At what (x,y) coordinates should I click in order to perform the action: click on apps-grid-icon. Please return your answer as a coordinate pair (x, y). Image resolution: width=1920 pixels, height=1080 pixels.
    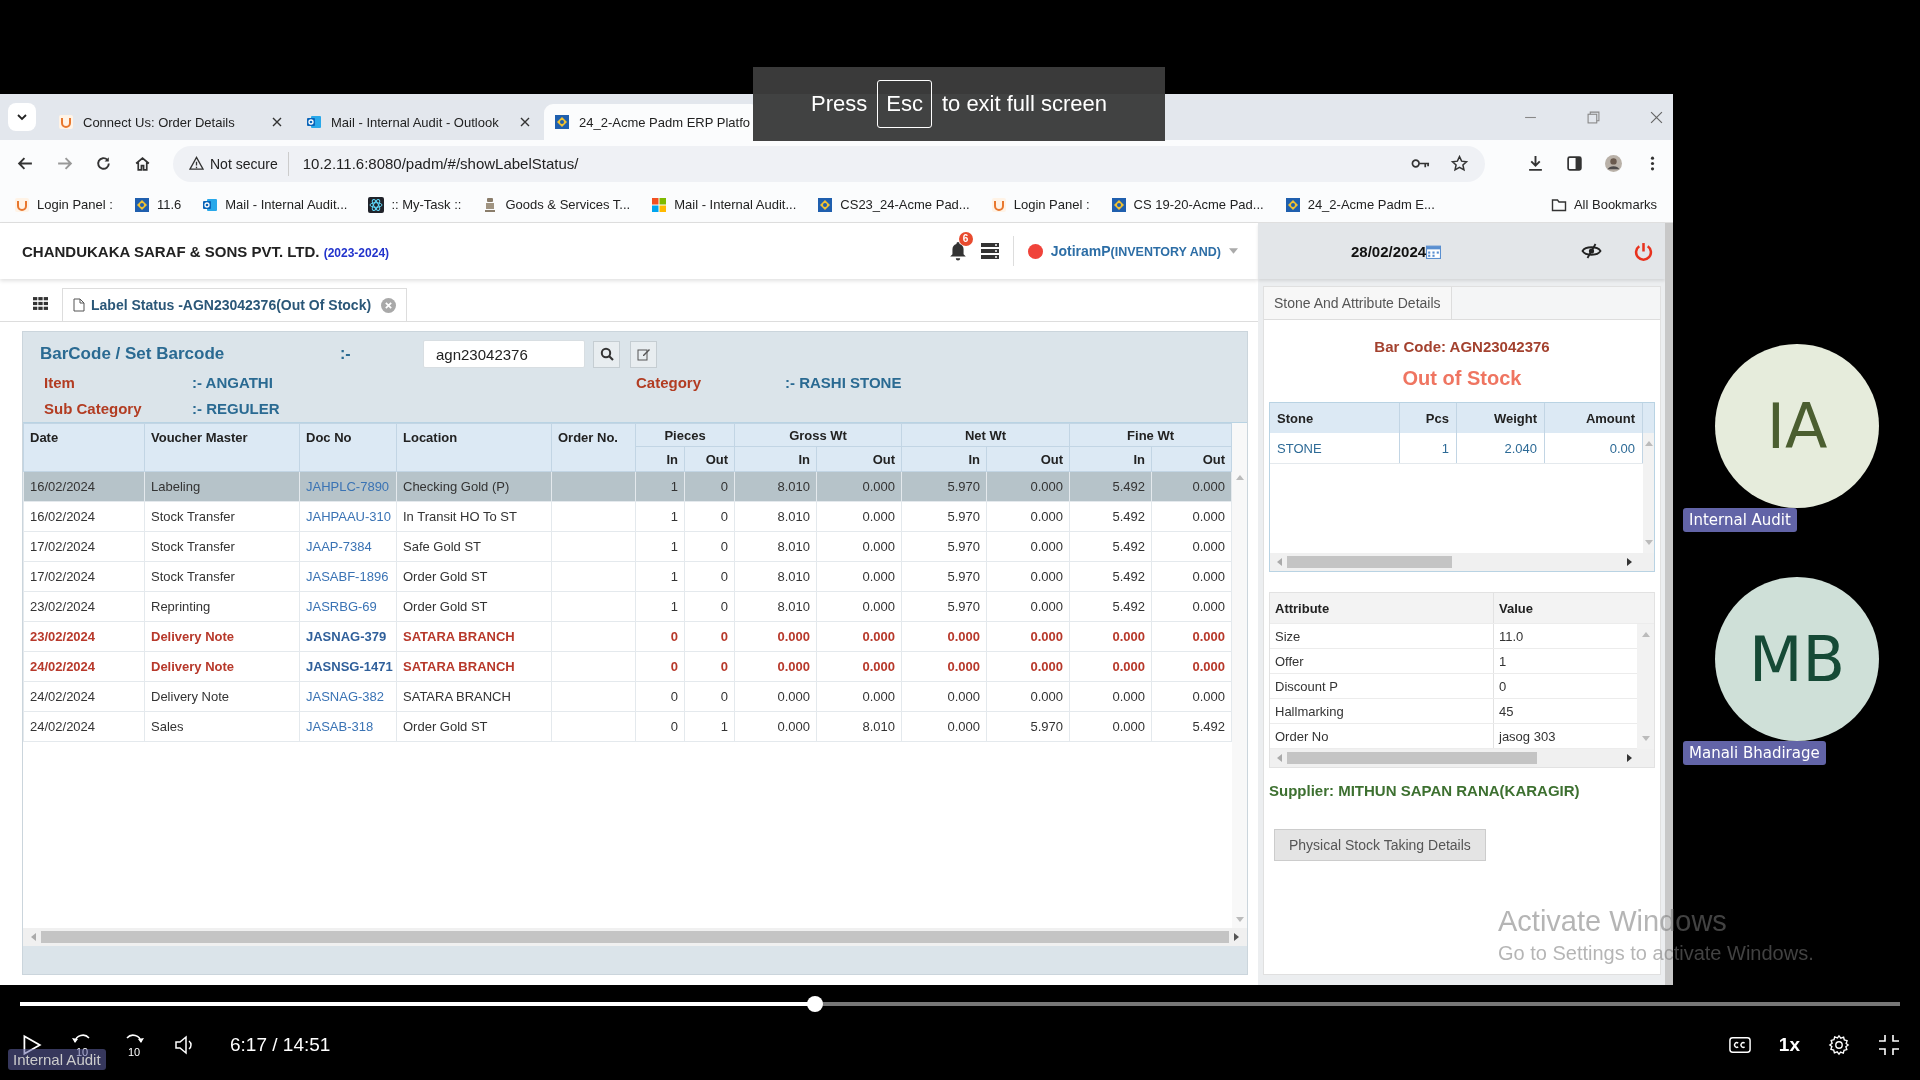
    Looking at the image, I should click on (40, 303).